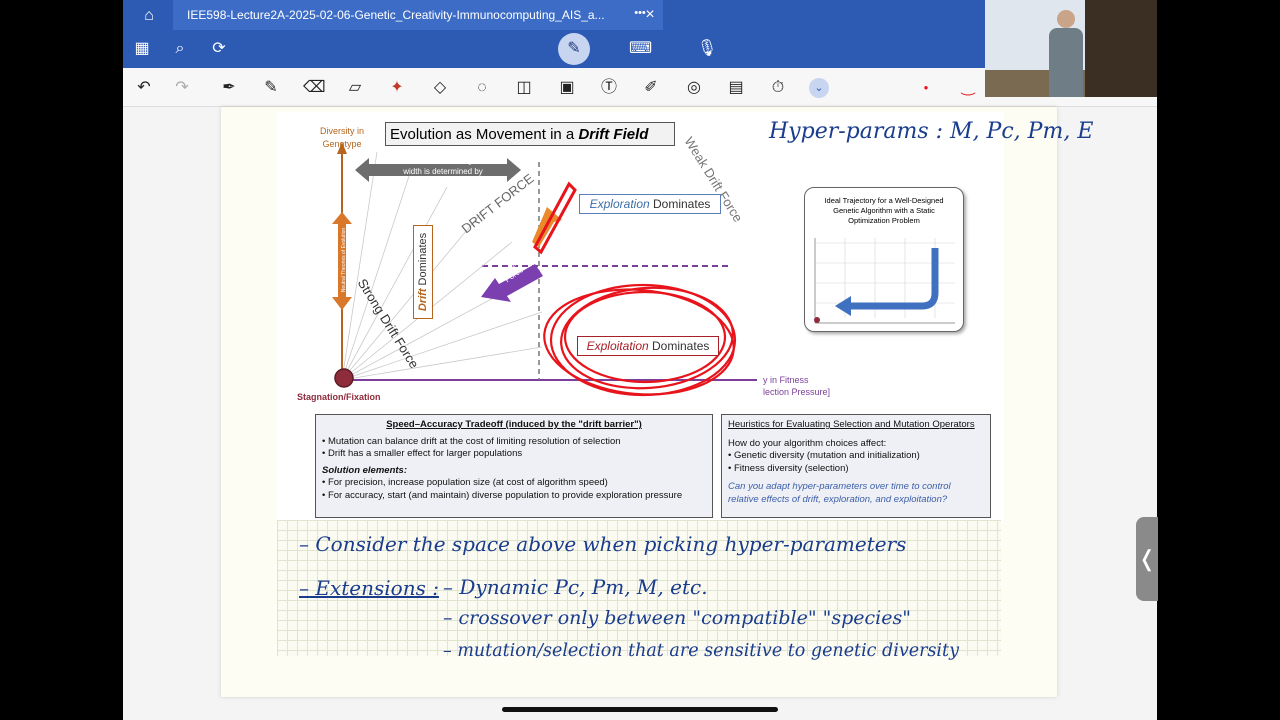  I want to click on handwritten-ext-1: – Dynamic Pc, Pm, M, etc., so click(575, 587).